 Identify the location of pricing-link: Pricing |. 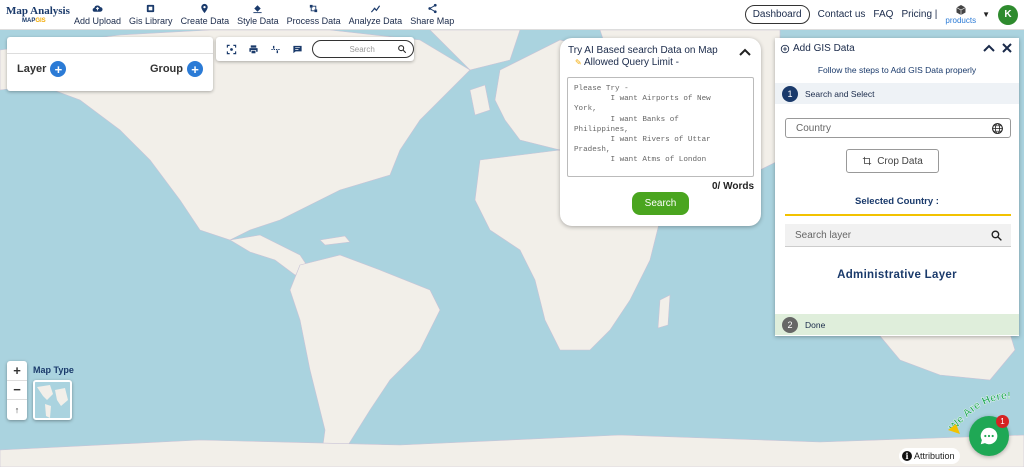
(919, 14).